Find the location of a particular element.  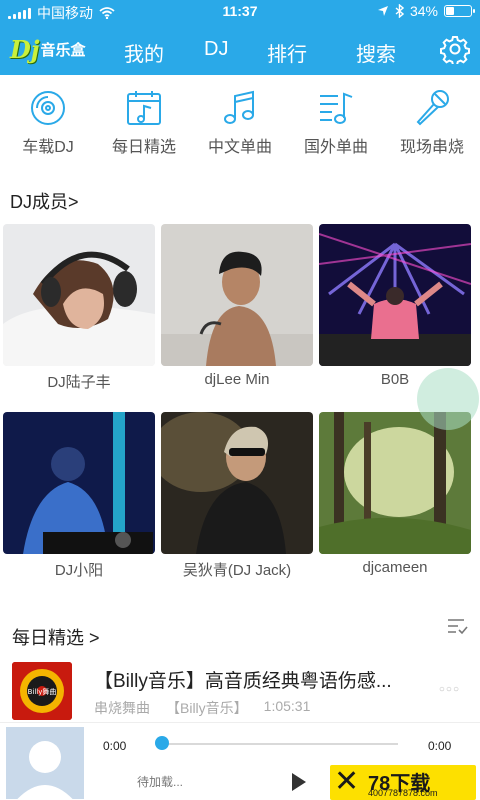

bluetooth-icon is located at coordinates (399, 11).